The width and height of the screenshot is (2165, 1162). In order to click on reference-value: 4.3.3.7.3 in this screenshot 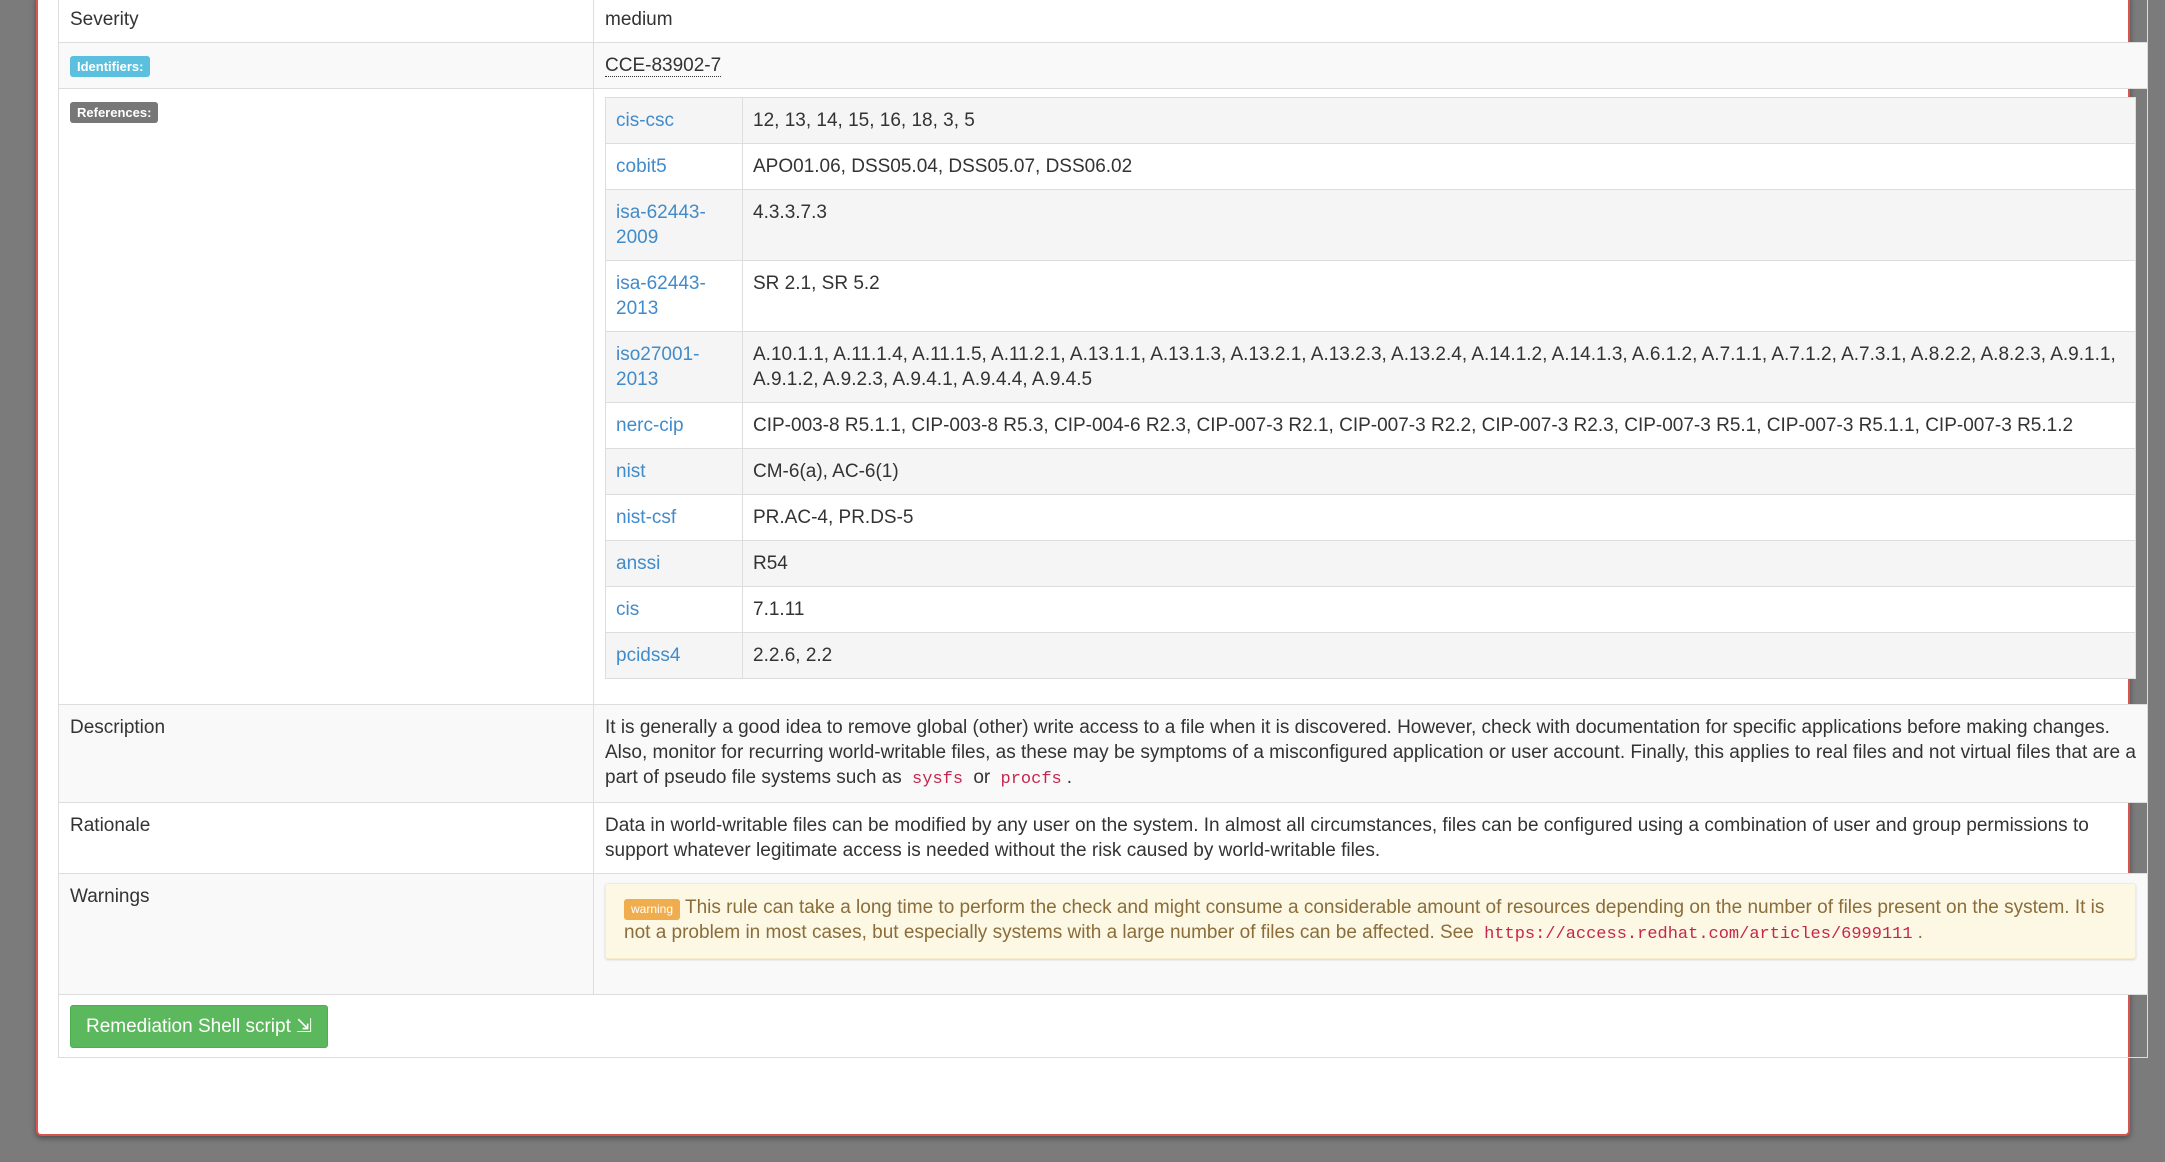, I will do `click(1439, 225)`.